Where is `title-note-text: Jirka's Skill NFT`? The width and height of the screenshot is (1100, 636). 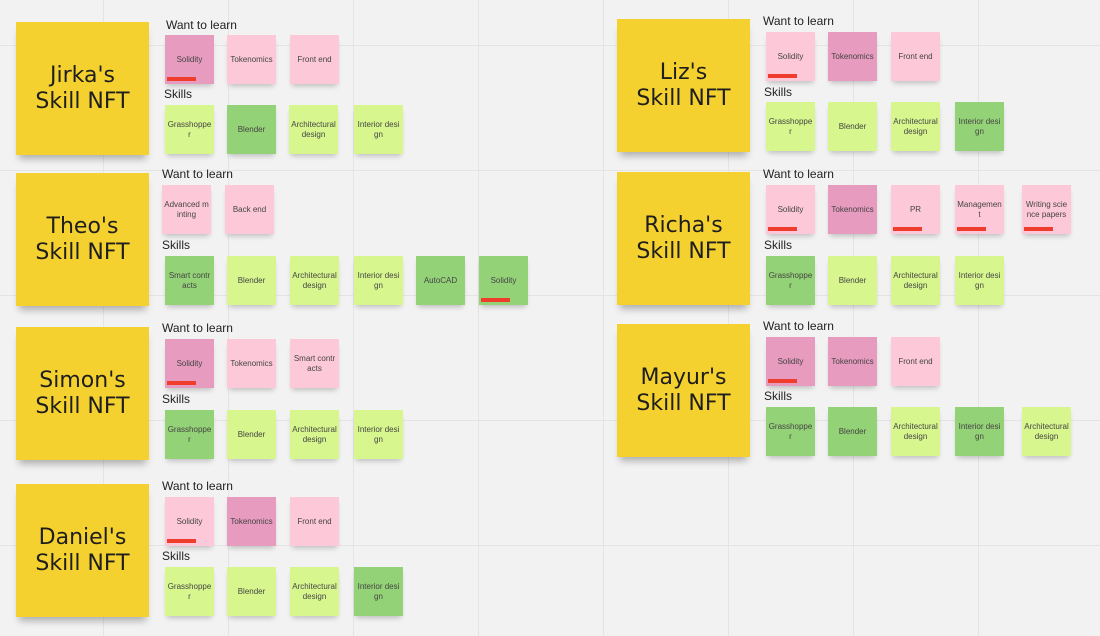 title-note-text: Jirka's Skill NFT is located at coordinates (82, 88).